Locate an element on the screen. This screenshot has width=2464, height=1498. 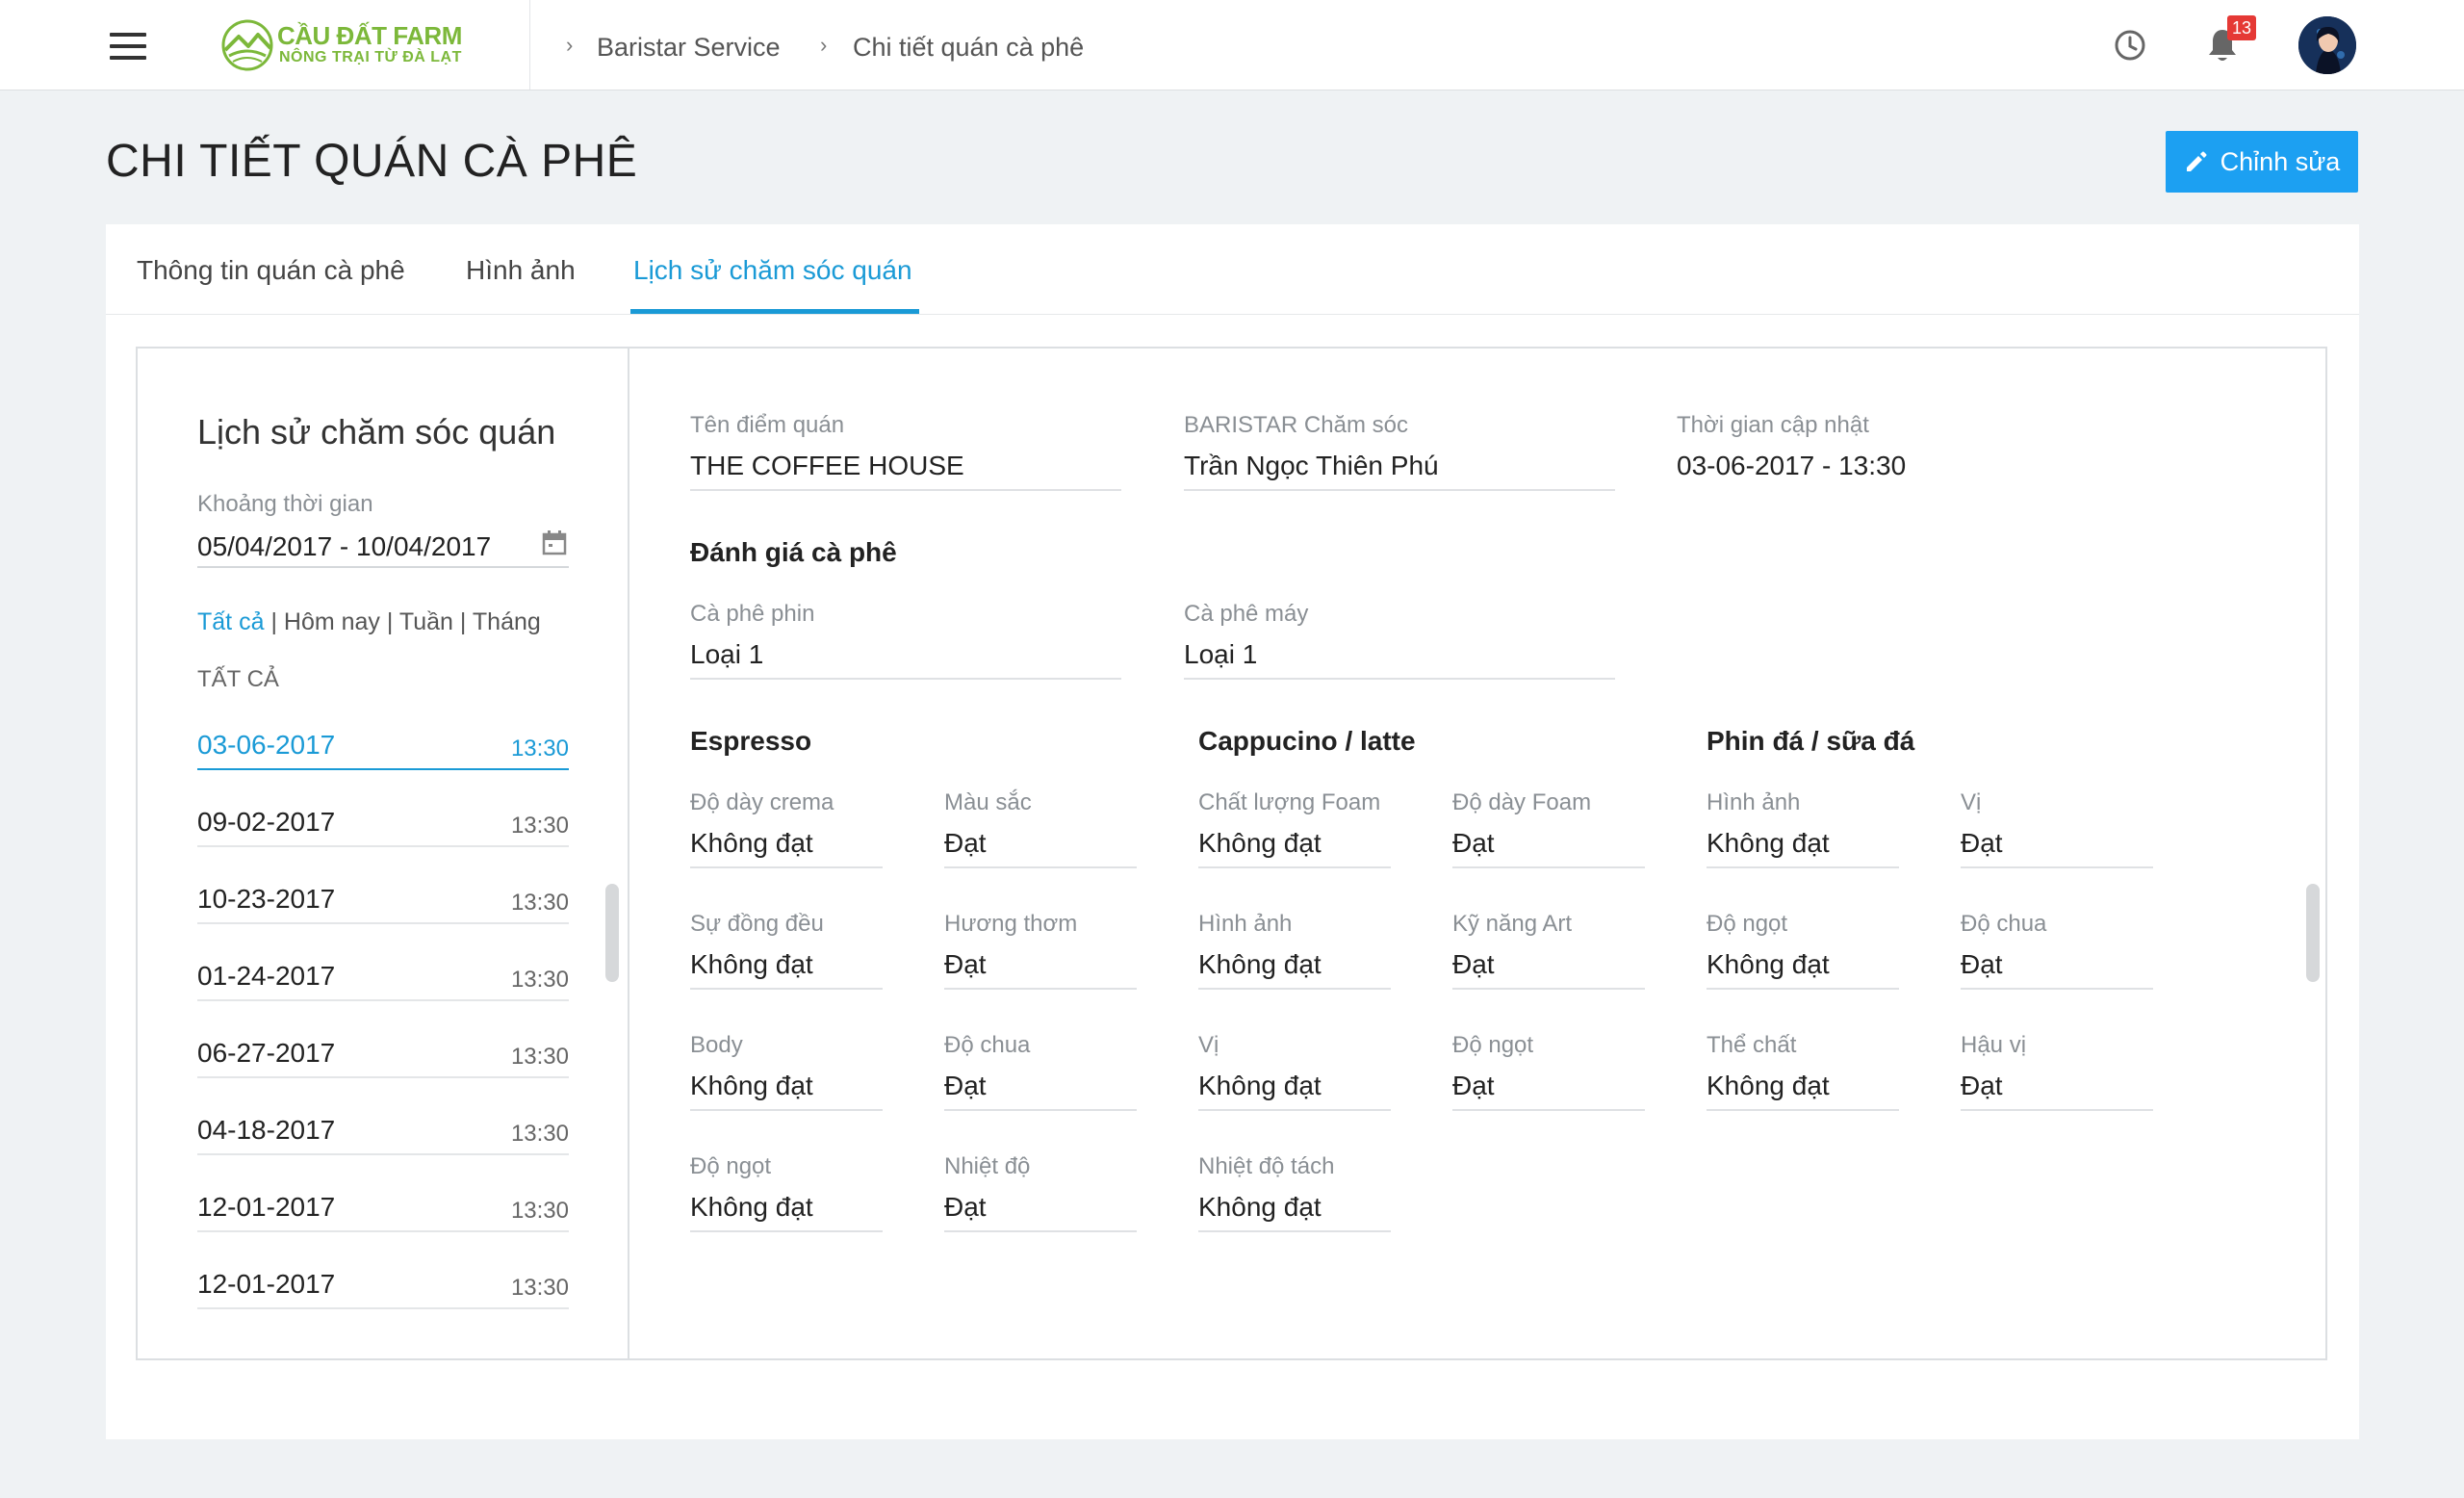
cappucino-field: Vị Không đạt is located at coordinates (1294, 1071).